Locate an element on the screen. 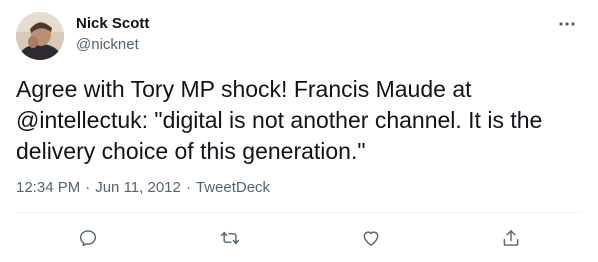 This screenshot has height=262, width=598. action-bar is located at coordinates (299, 238).